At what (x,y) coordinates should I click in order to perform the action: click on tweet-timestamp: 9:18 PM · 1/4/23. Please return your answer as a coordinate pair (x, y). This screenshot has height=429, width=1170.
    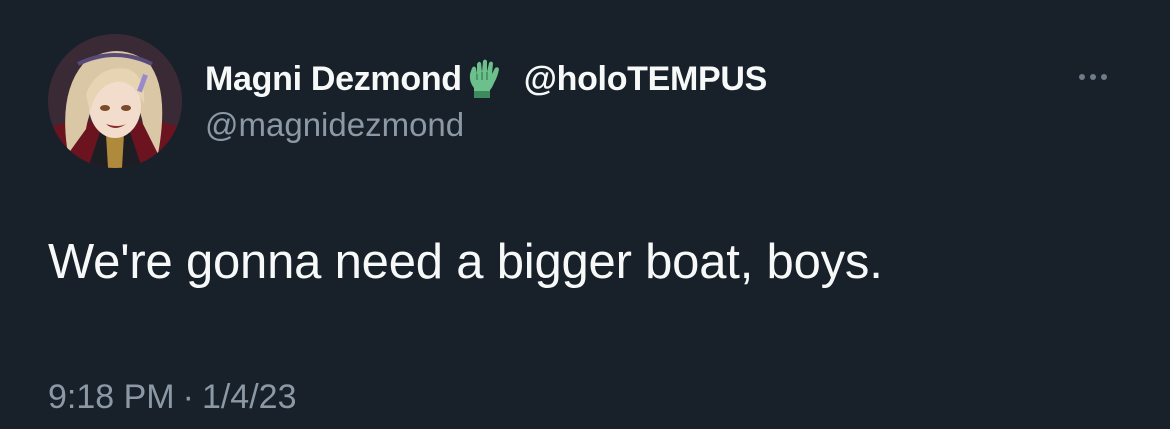
    Looking at the image, I should click on (172, 397).